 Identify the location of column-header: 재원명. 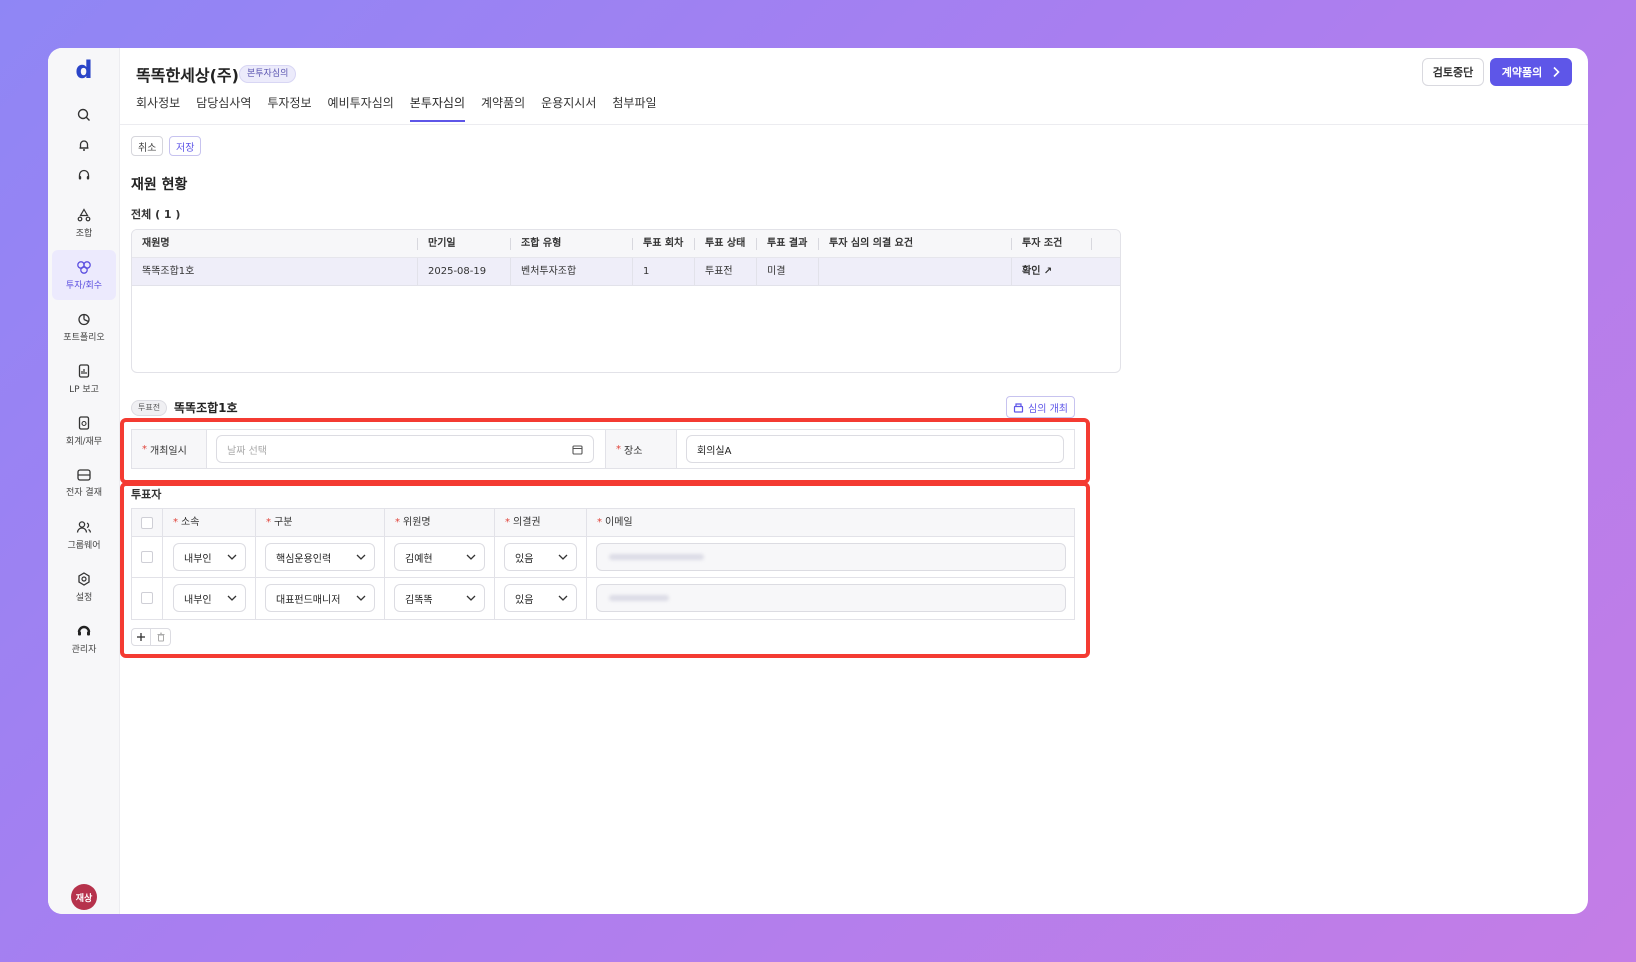
(275, 244).